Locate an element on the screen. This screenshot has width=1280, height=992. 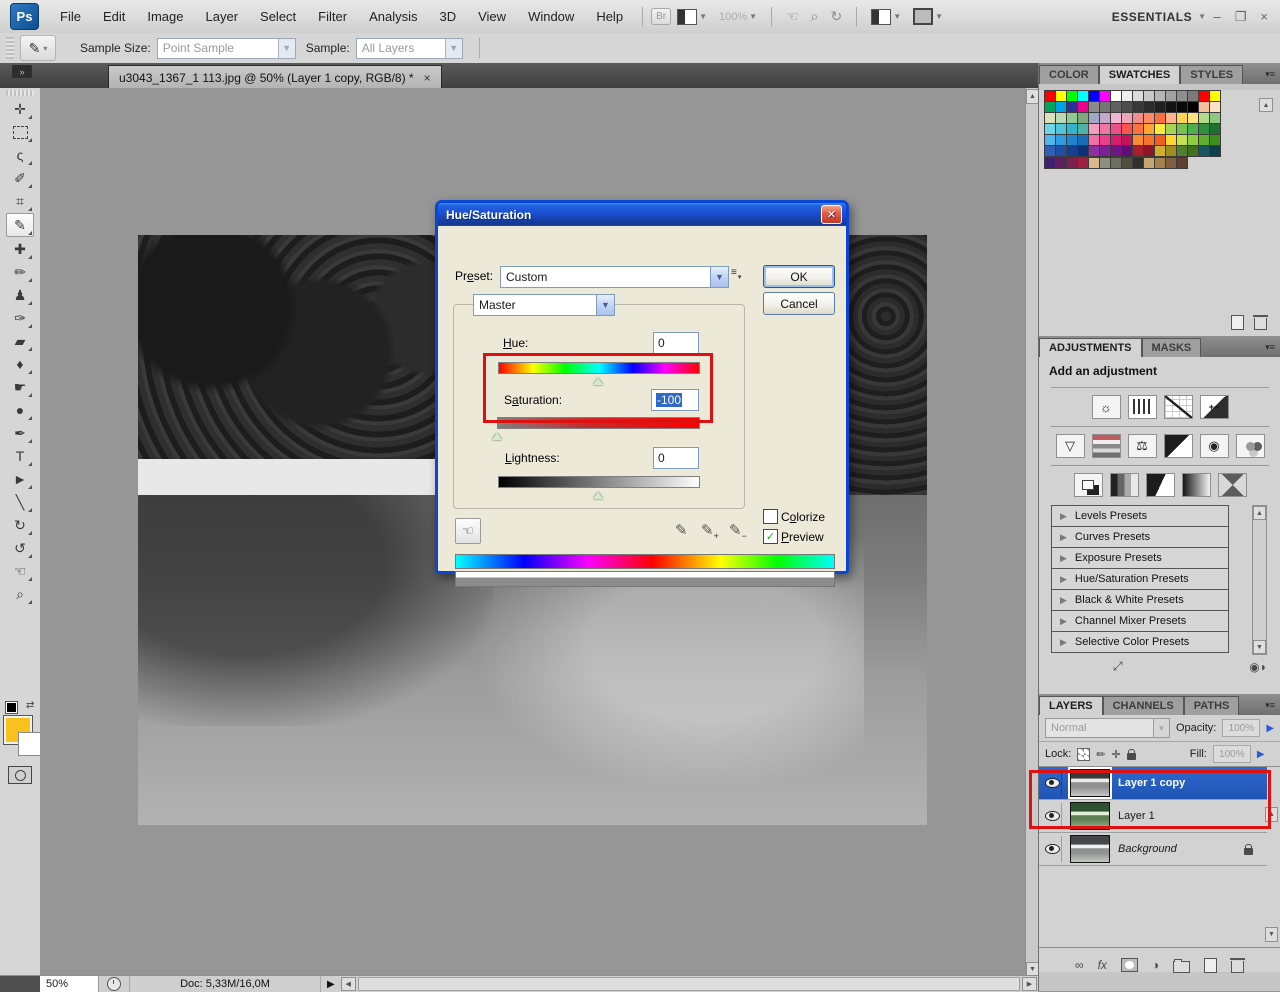
status-zoom-field: 50% is located at coordinates (69, 984).